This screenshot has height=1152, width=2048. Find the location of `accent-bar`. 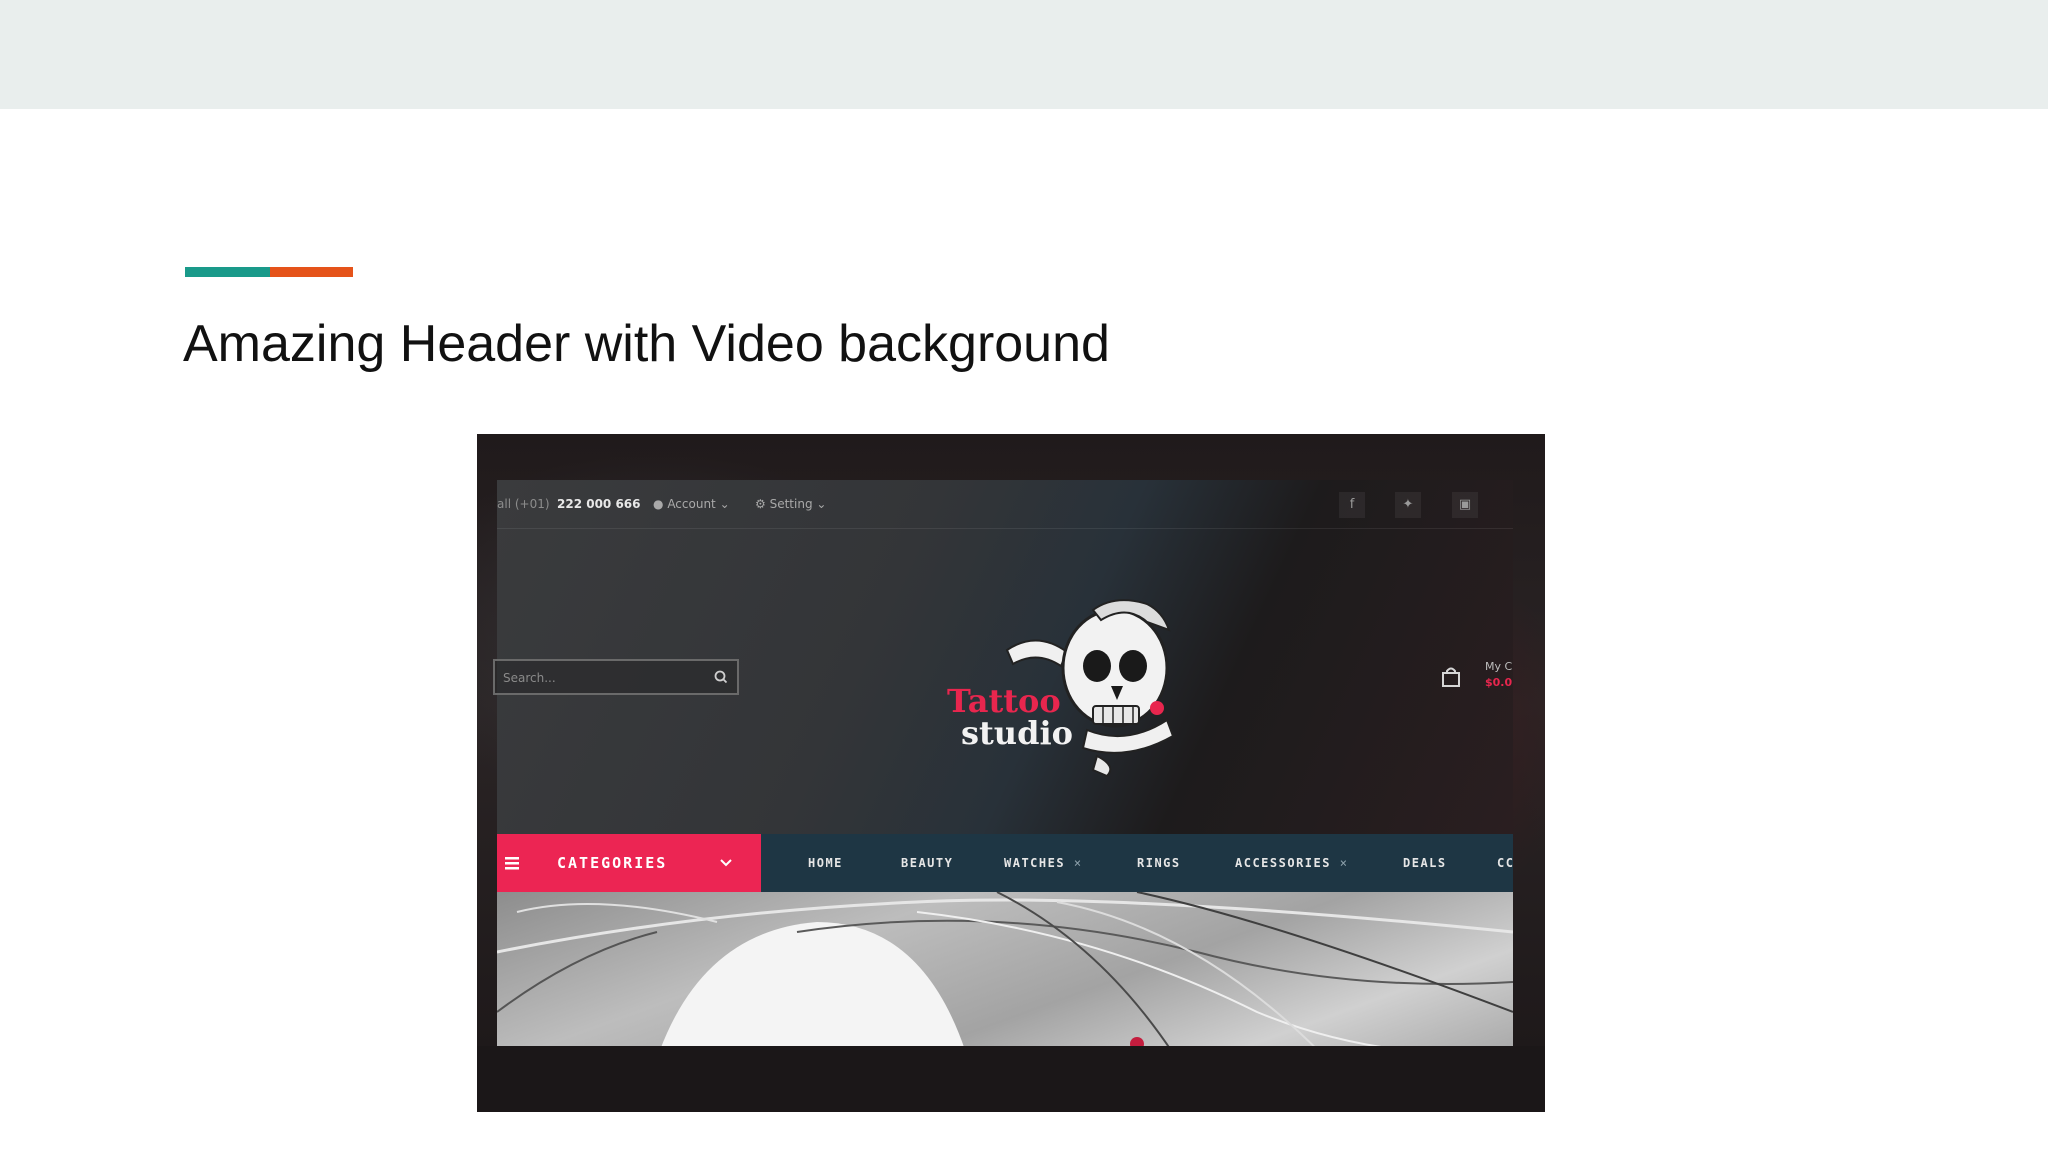

accent-bar is located at coordinates (269, 272).